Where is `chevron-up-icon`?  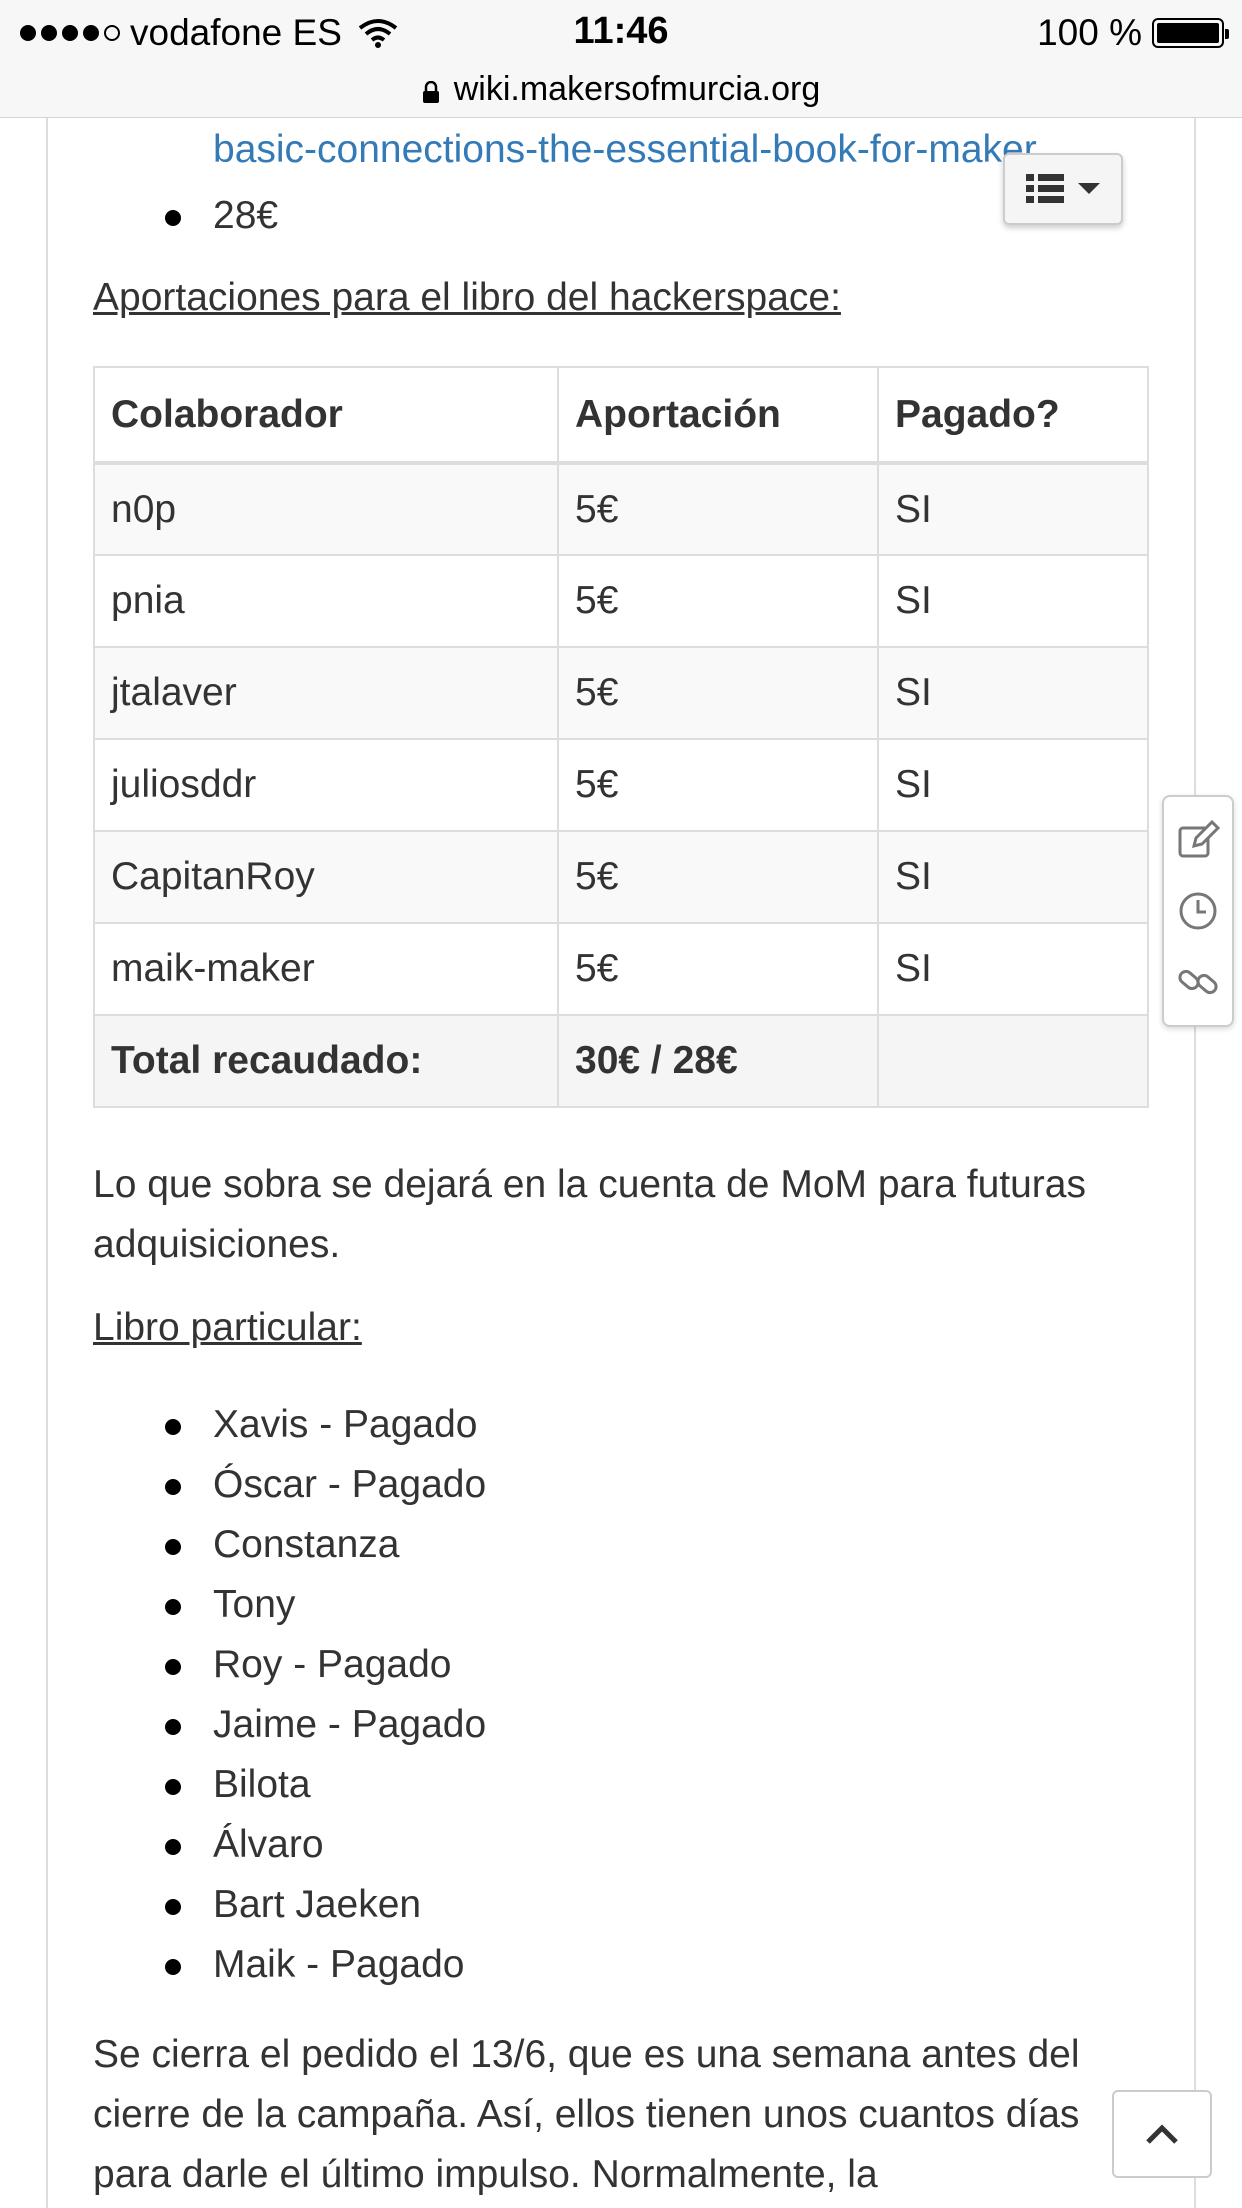
chevron-up-icon is located at coordinates (1162, 2134).